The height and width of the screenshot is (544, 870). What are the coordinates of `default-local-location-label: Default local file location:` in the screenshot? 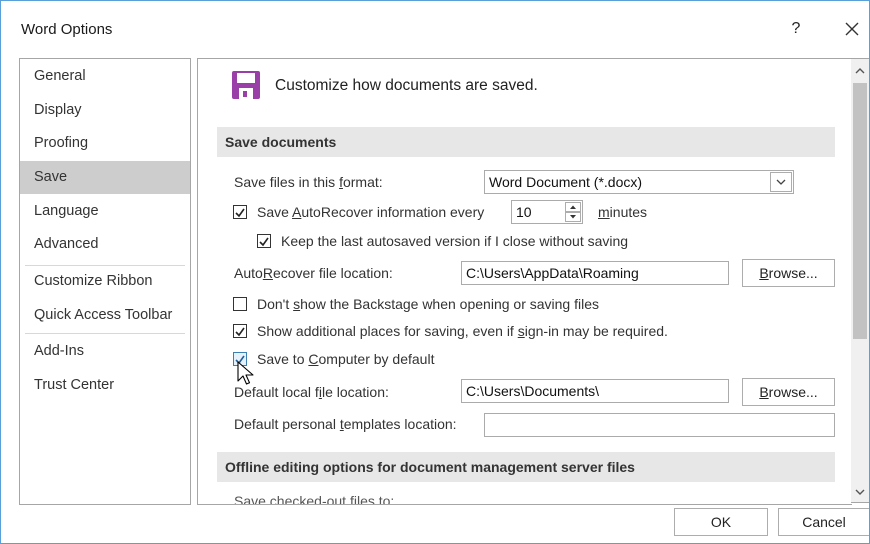 It's located at (311, 392).